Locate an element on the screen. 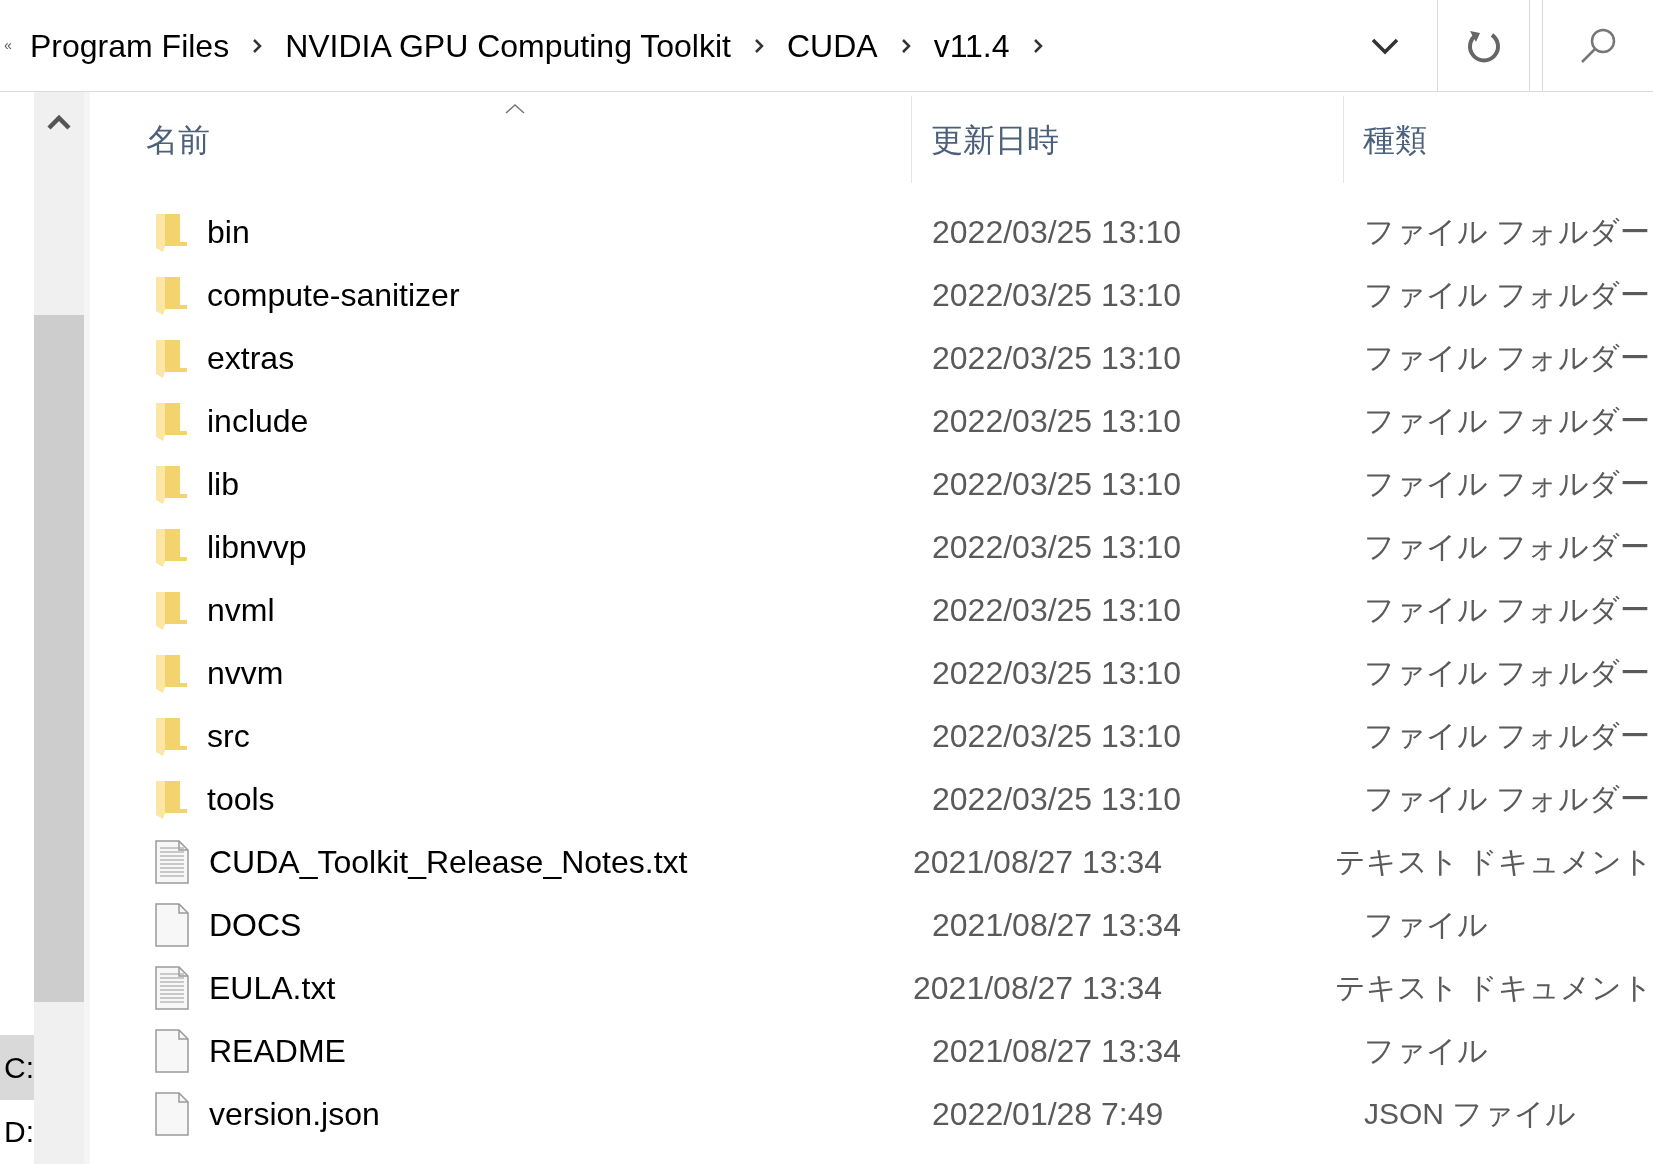 This screenshot has width=1653, height=1164. file-name: libnvvp is located at coordinates (257, 546).